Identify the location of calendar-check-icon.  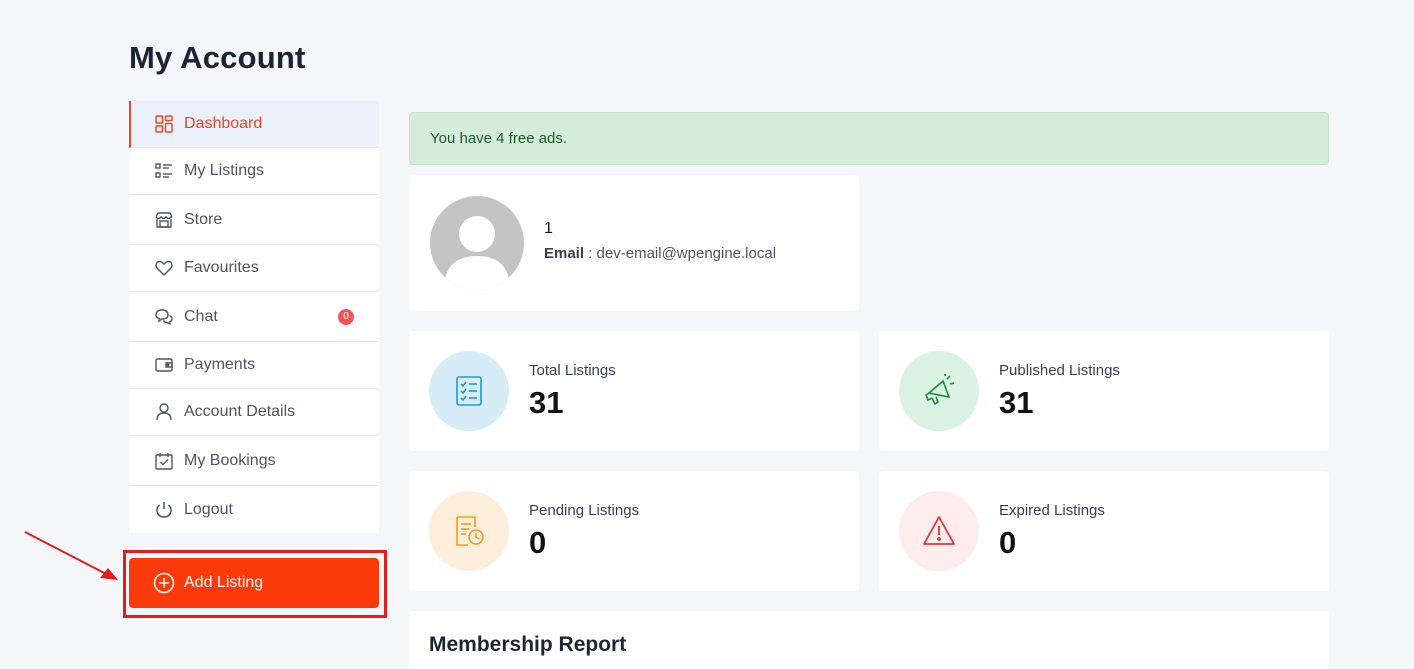
(164, 461).